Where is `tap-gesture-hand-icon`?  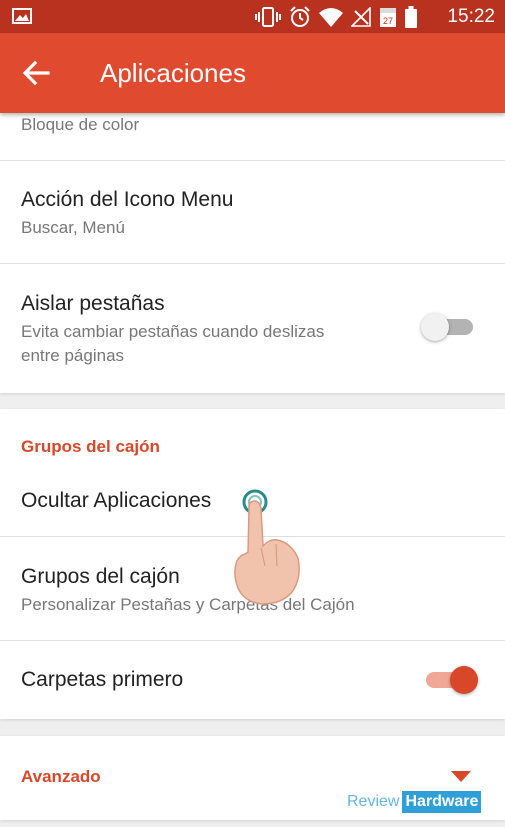
tap-gesture-hand-icon is located at coordinates (267, 547).